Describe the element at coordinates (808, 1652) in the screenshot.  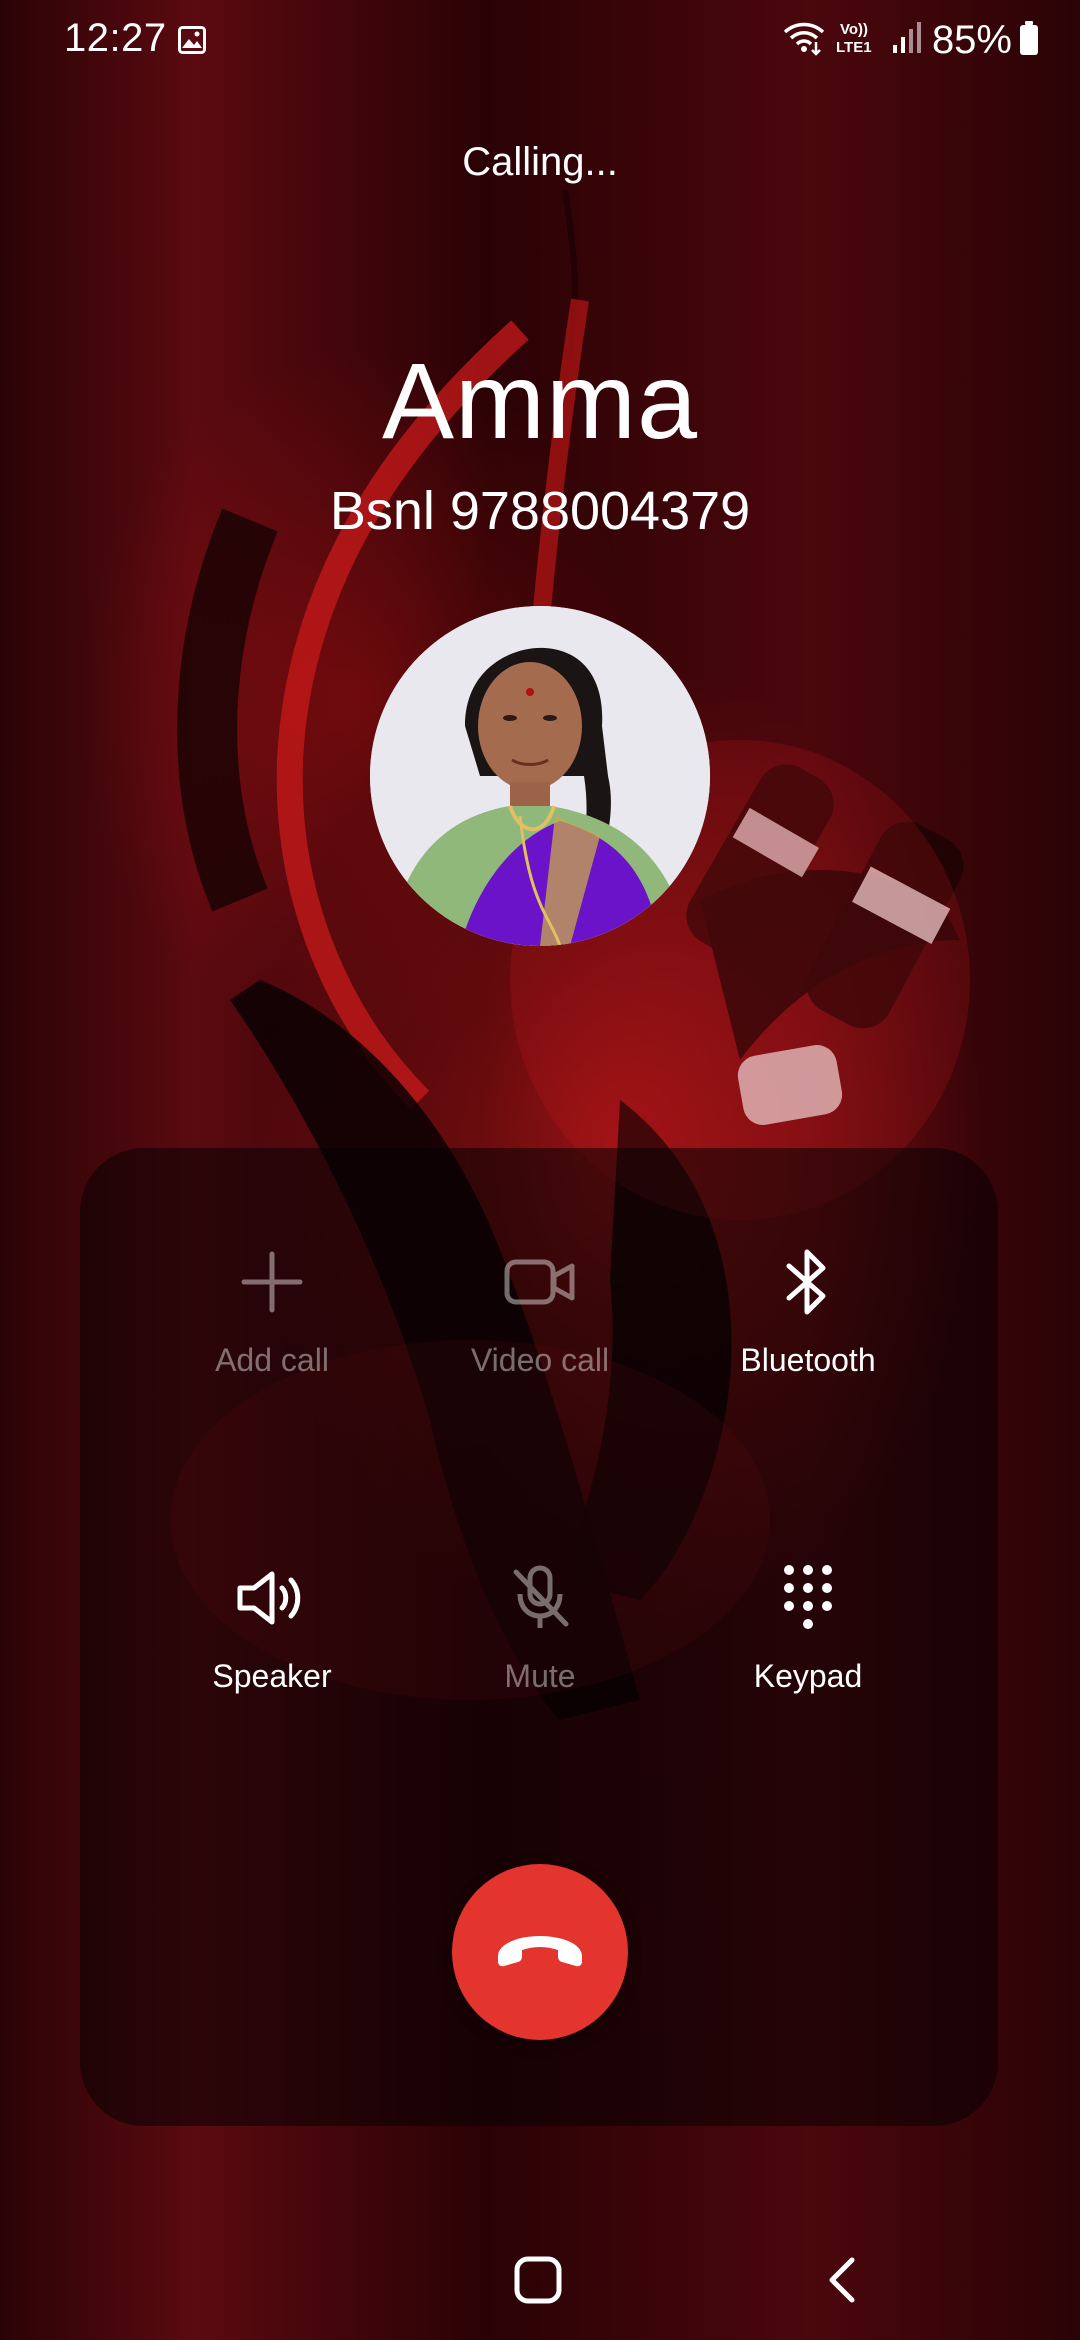
I see `keypad-button: Keypad` at that location.